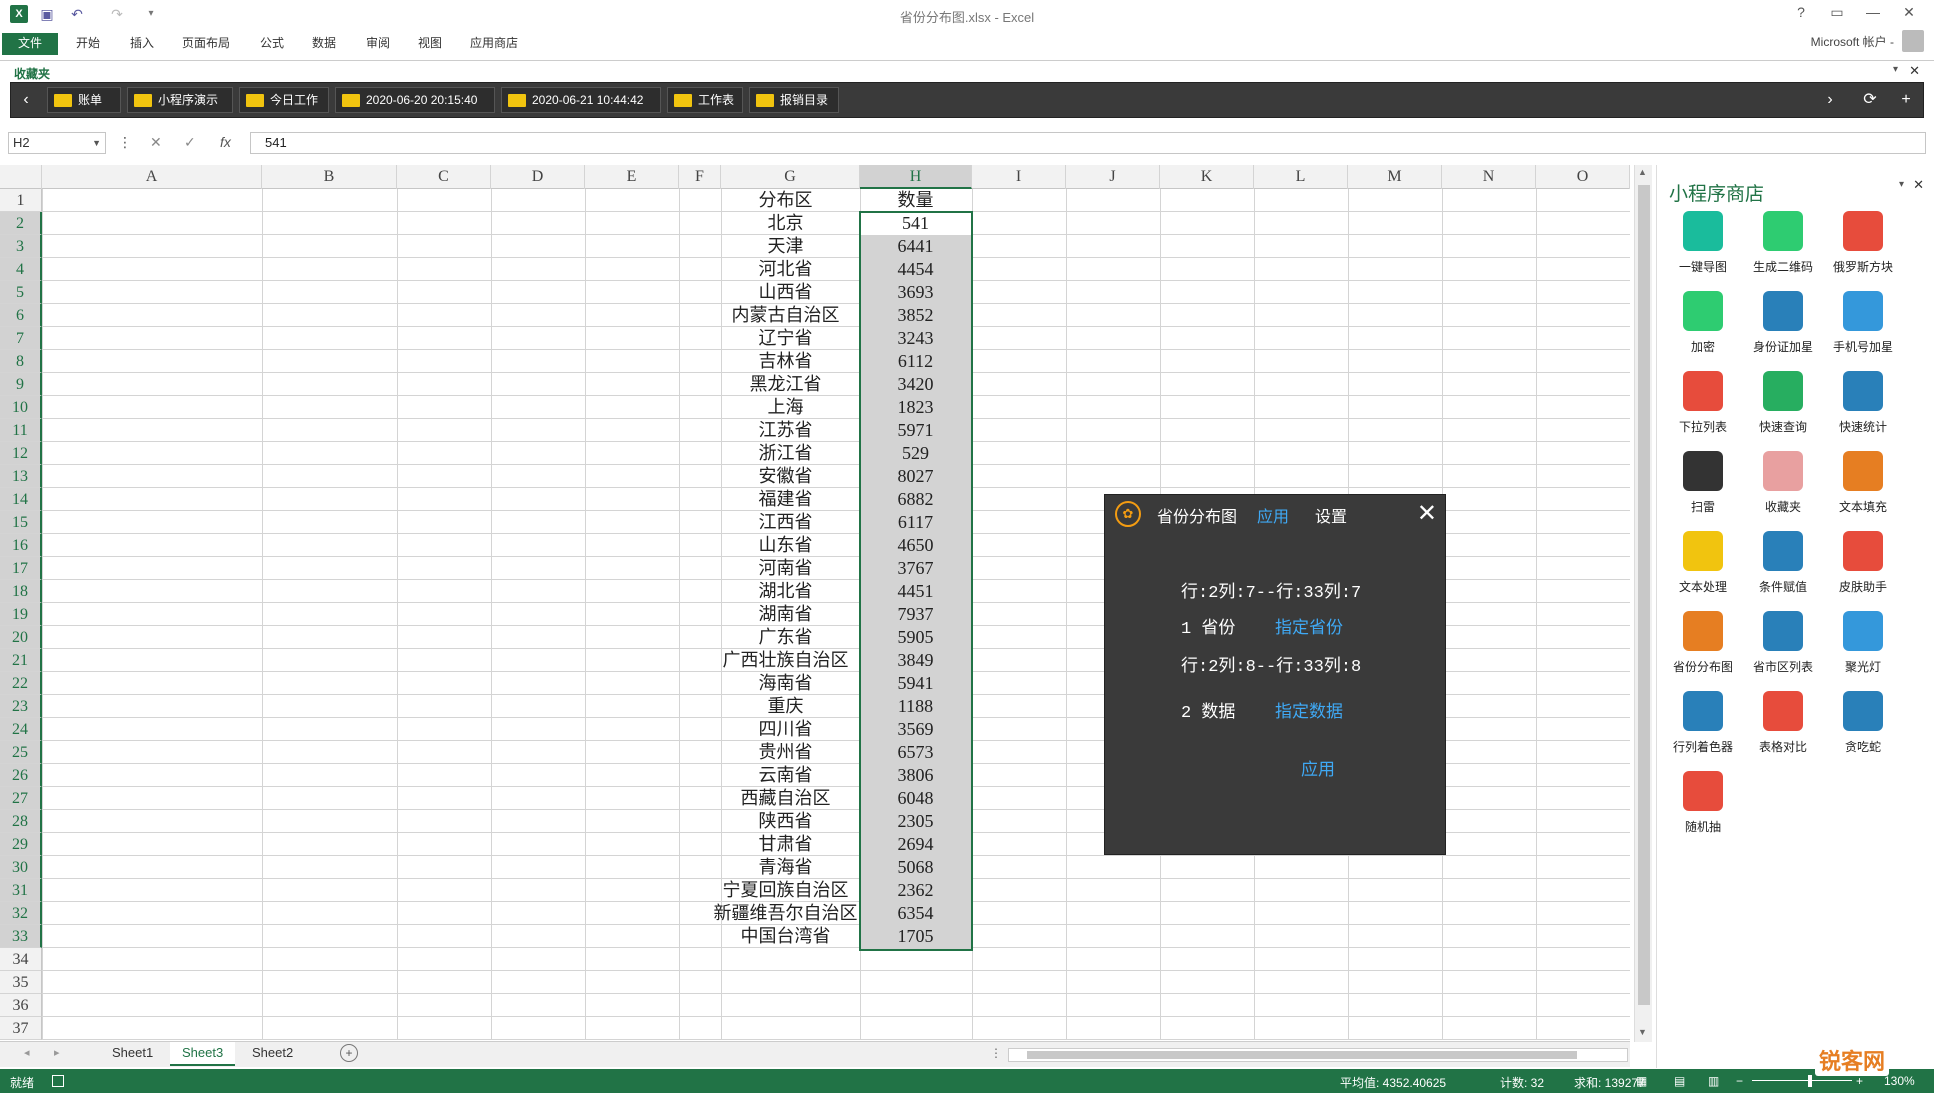  Describe the element at coordinates (21, 844) in the screenshot. I see `row-header: 29` at that location.